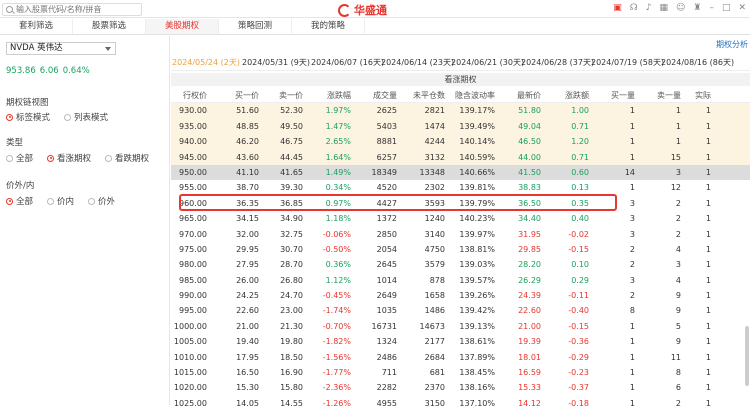  Describe the element at coordinates (663, 8) in the screenshot. I see `gift-icon: ▦` at that location.